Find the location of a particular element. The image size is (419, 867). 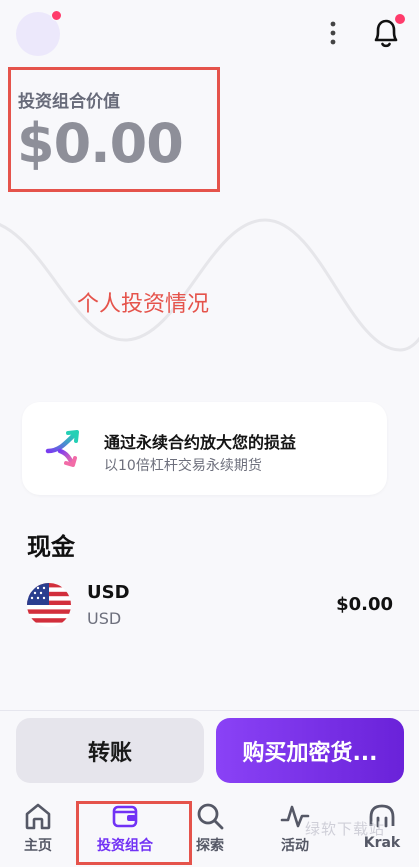

cash-section-title: 现金 is located at coordinates (51, 547).